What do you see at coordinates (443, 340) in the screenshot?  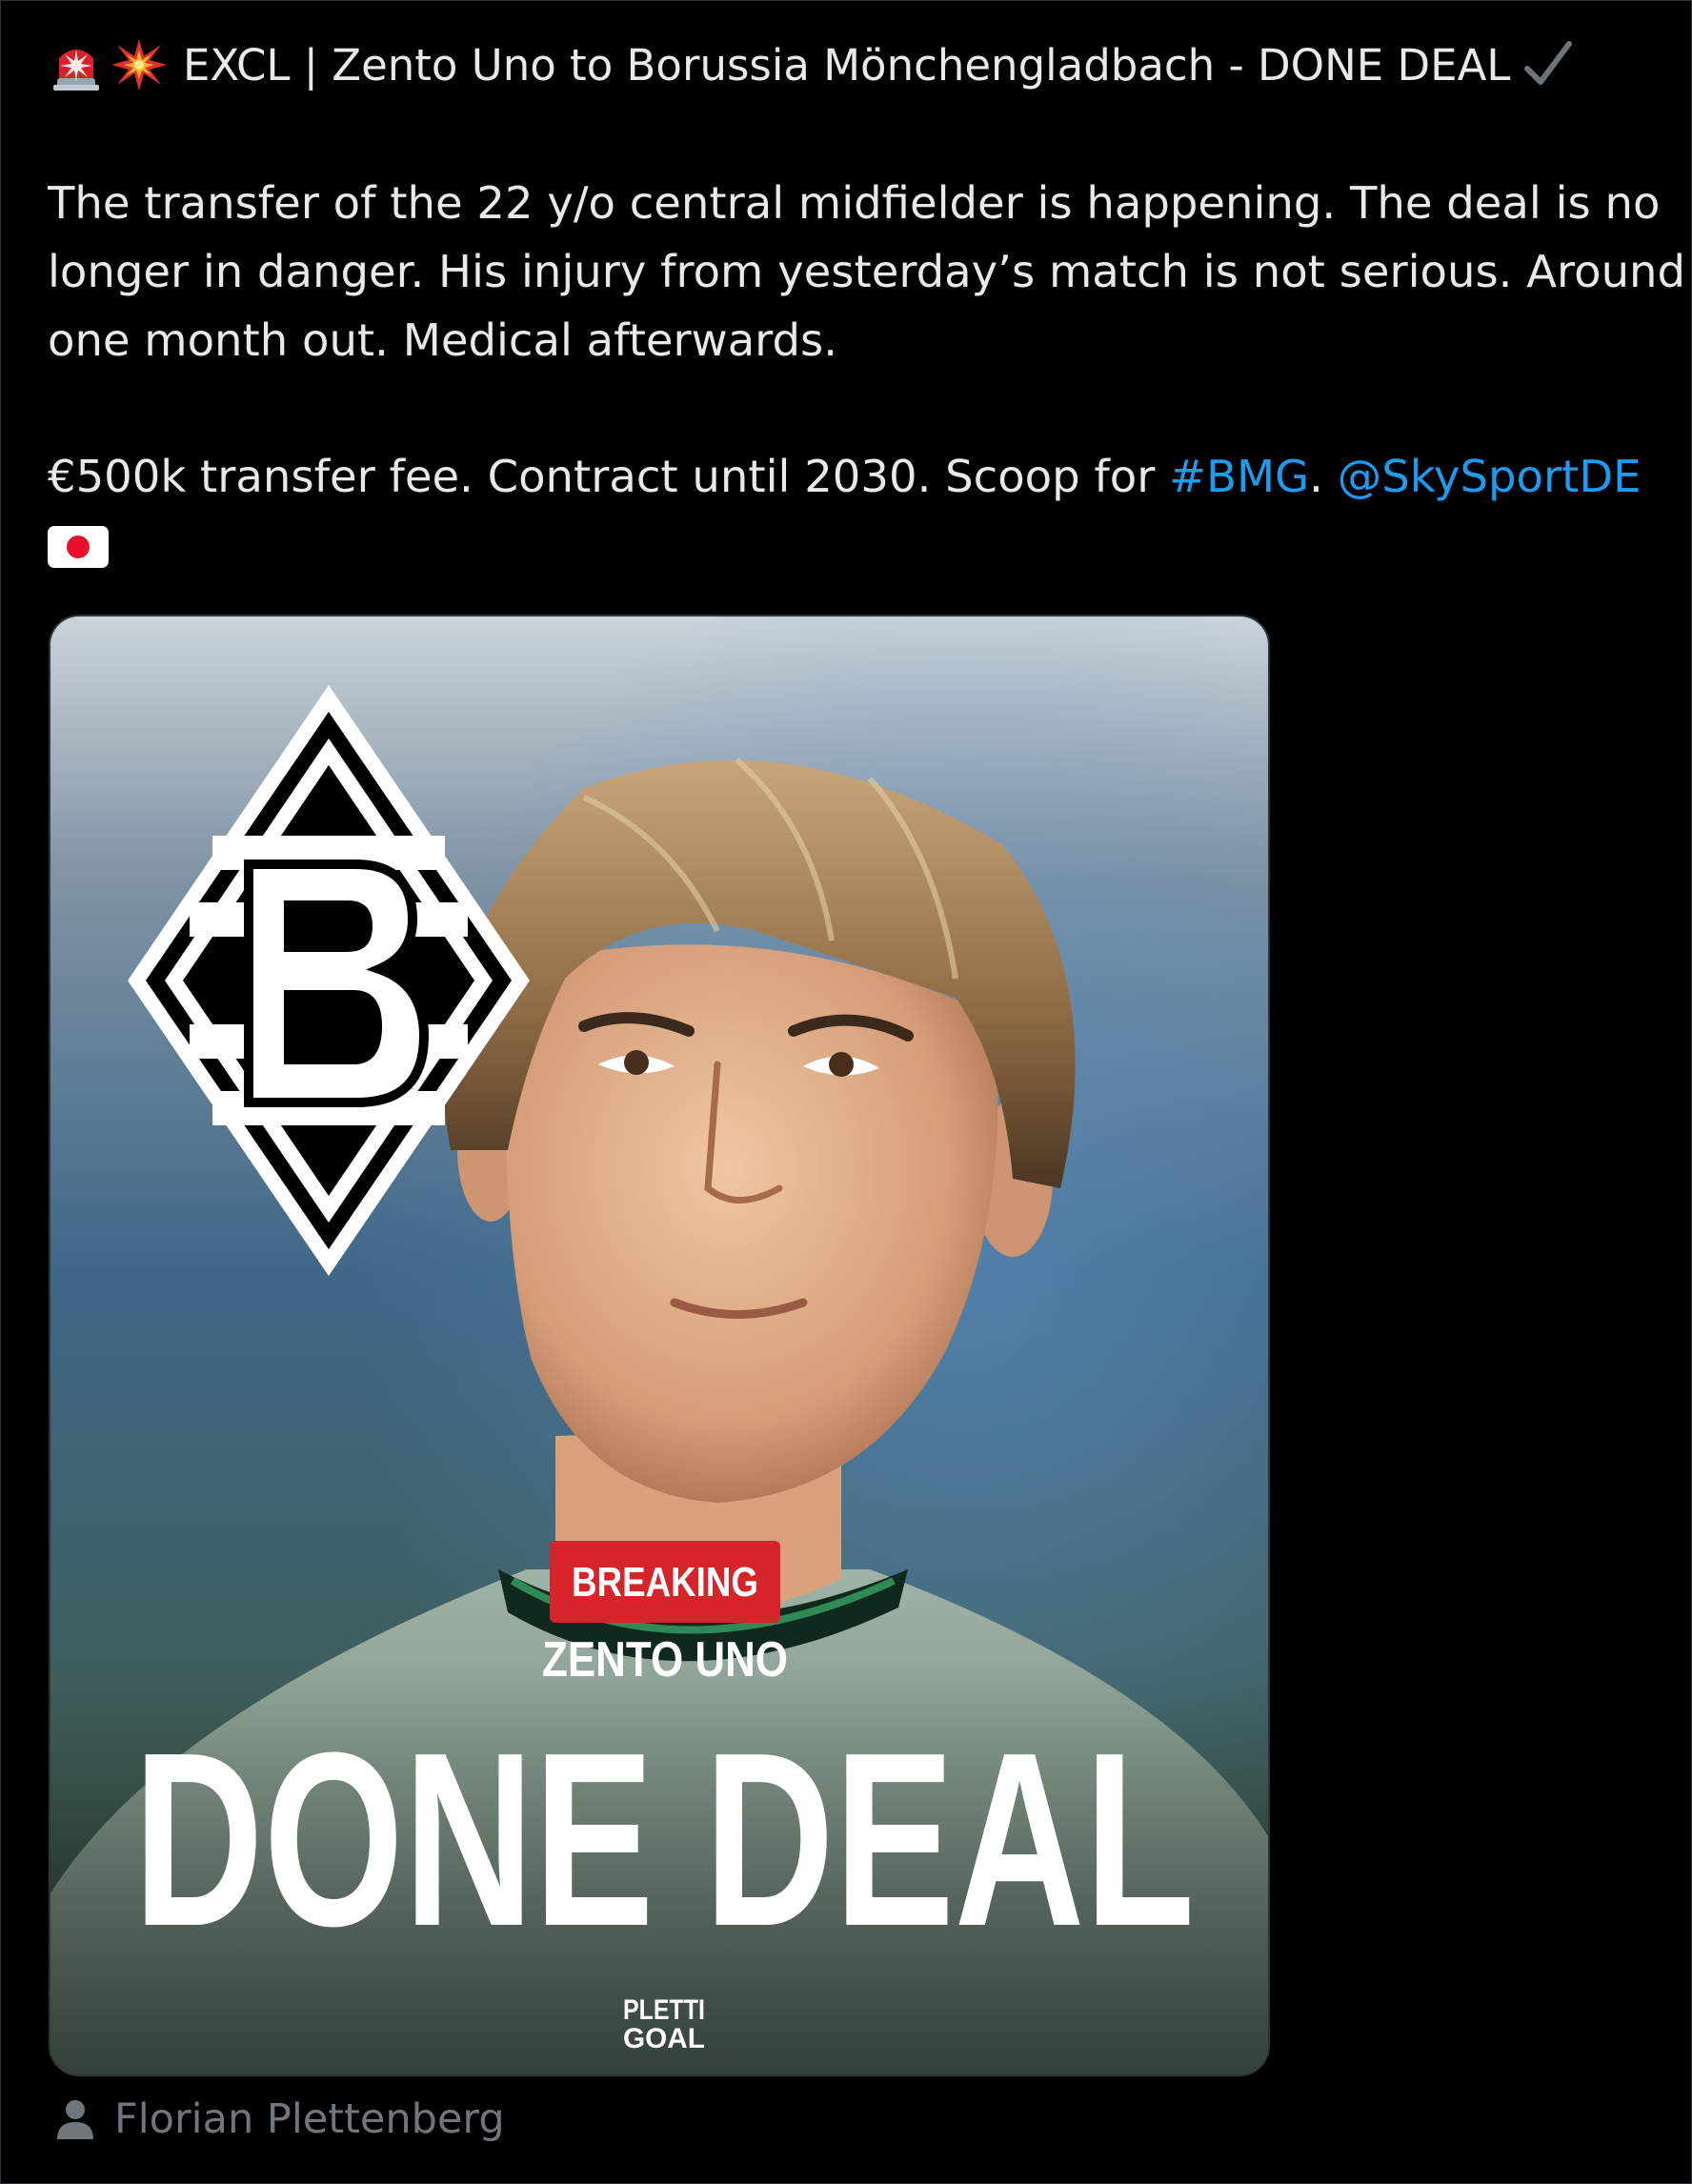 I see `post-body-line: one month out. Medical afterwards.` at bounding box center [443, 340].